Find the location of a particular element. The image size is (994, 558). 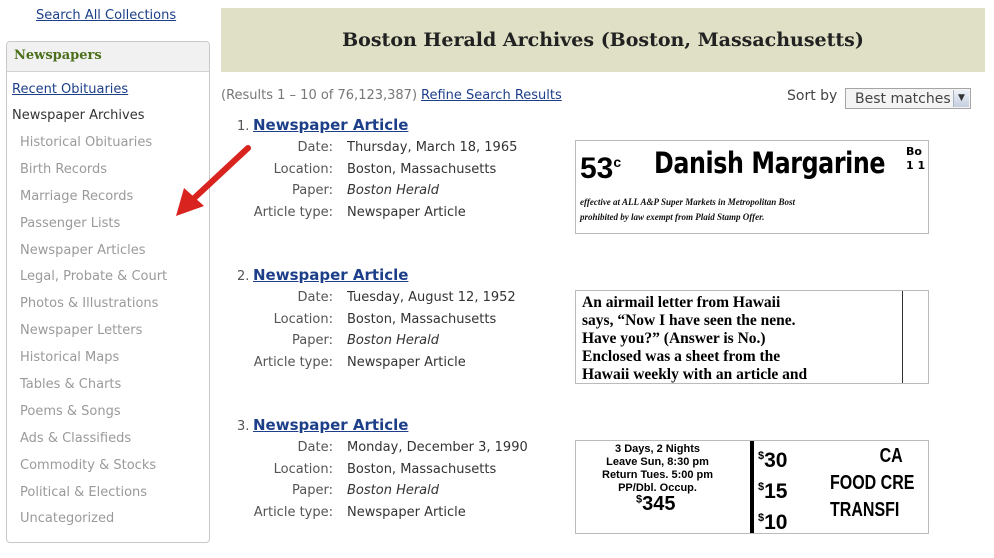

result-number: 2. is located at coordinates (243, 276).